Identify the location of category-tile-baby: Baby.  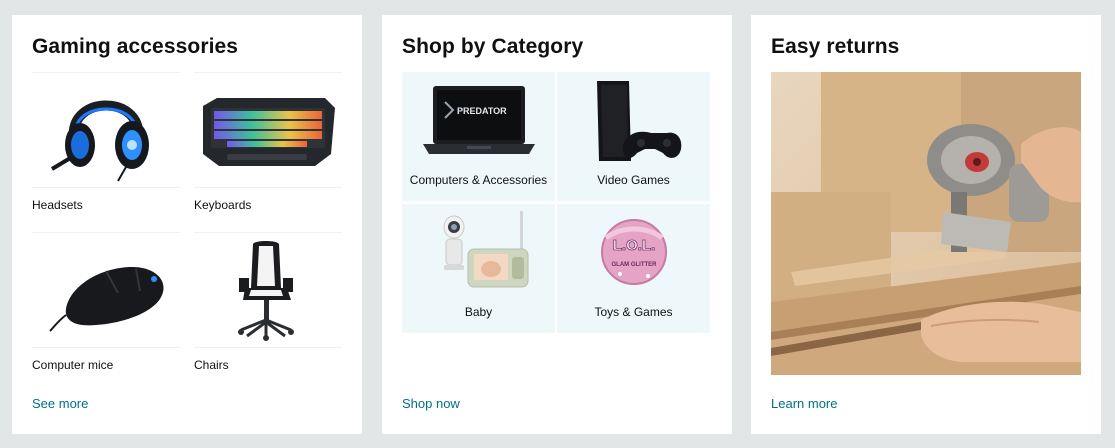
(478, 268).